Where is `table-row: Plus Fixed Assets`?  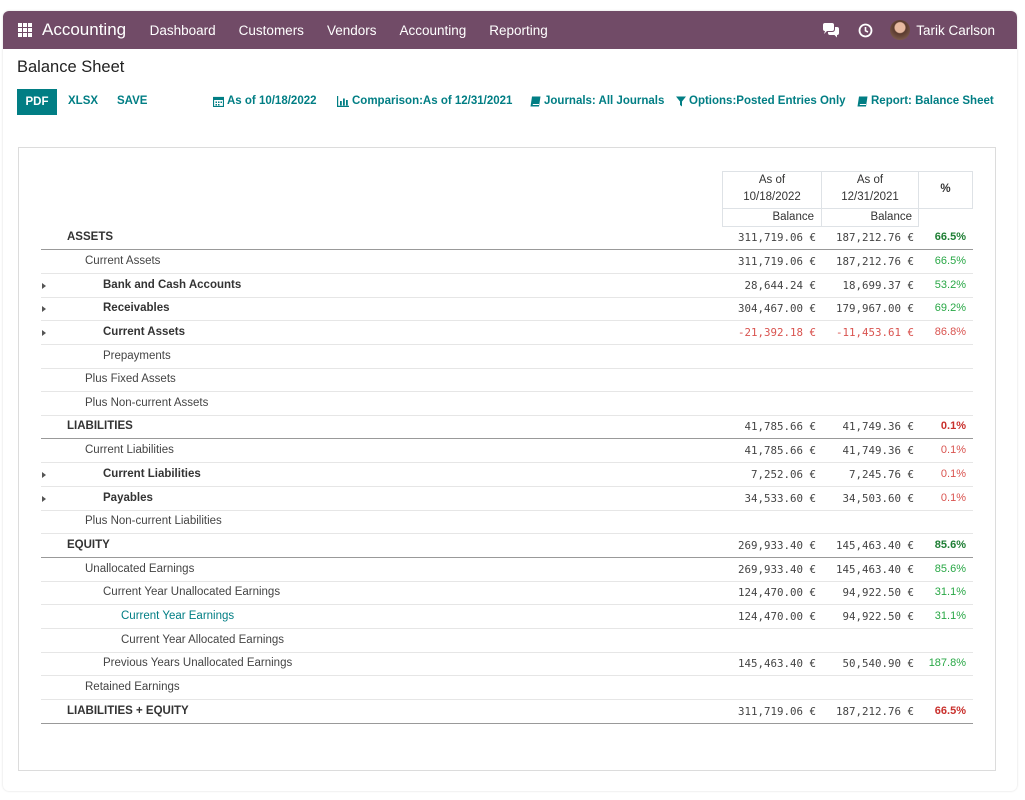
table-row: Plus Fixed Assets is located at coordinates (507, 380).